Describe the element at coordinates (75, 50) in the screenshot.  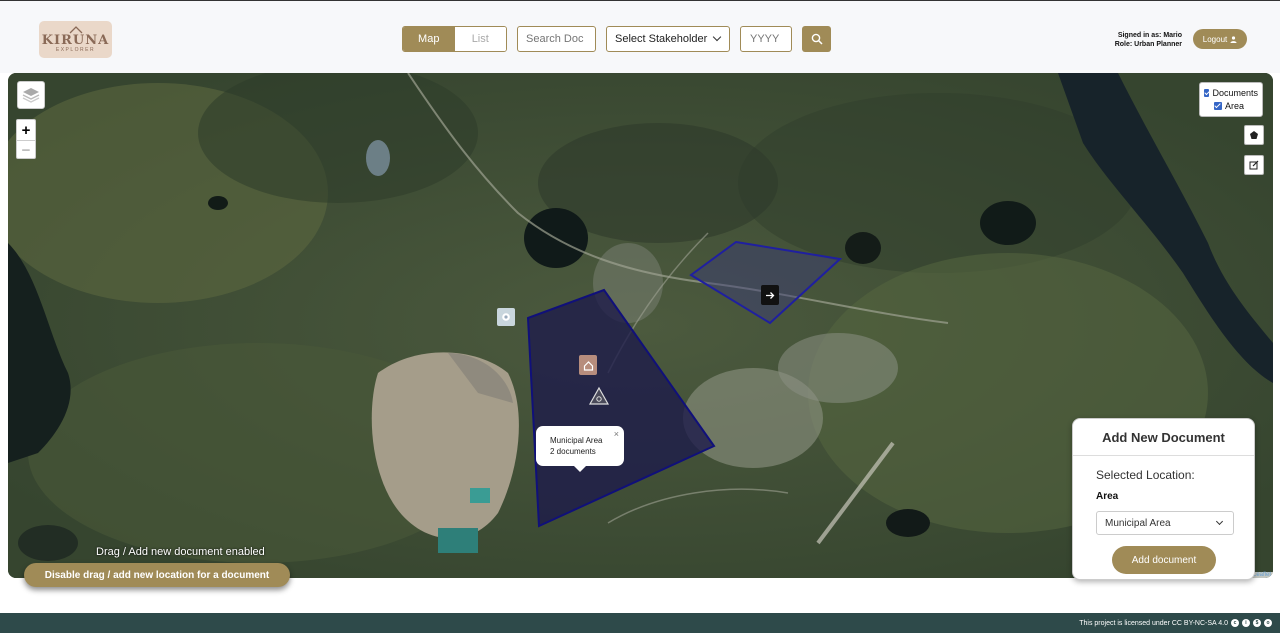
I see `logo-subtitle: EXPLORER` at that location.